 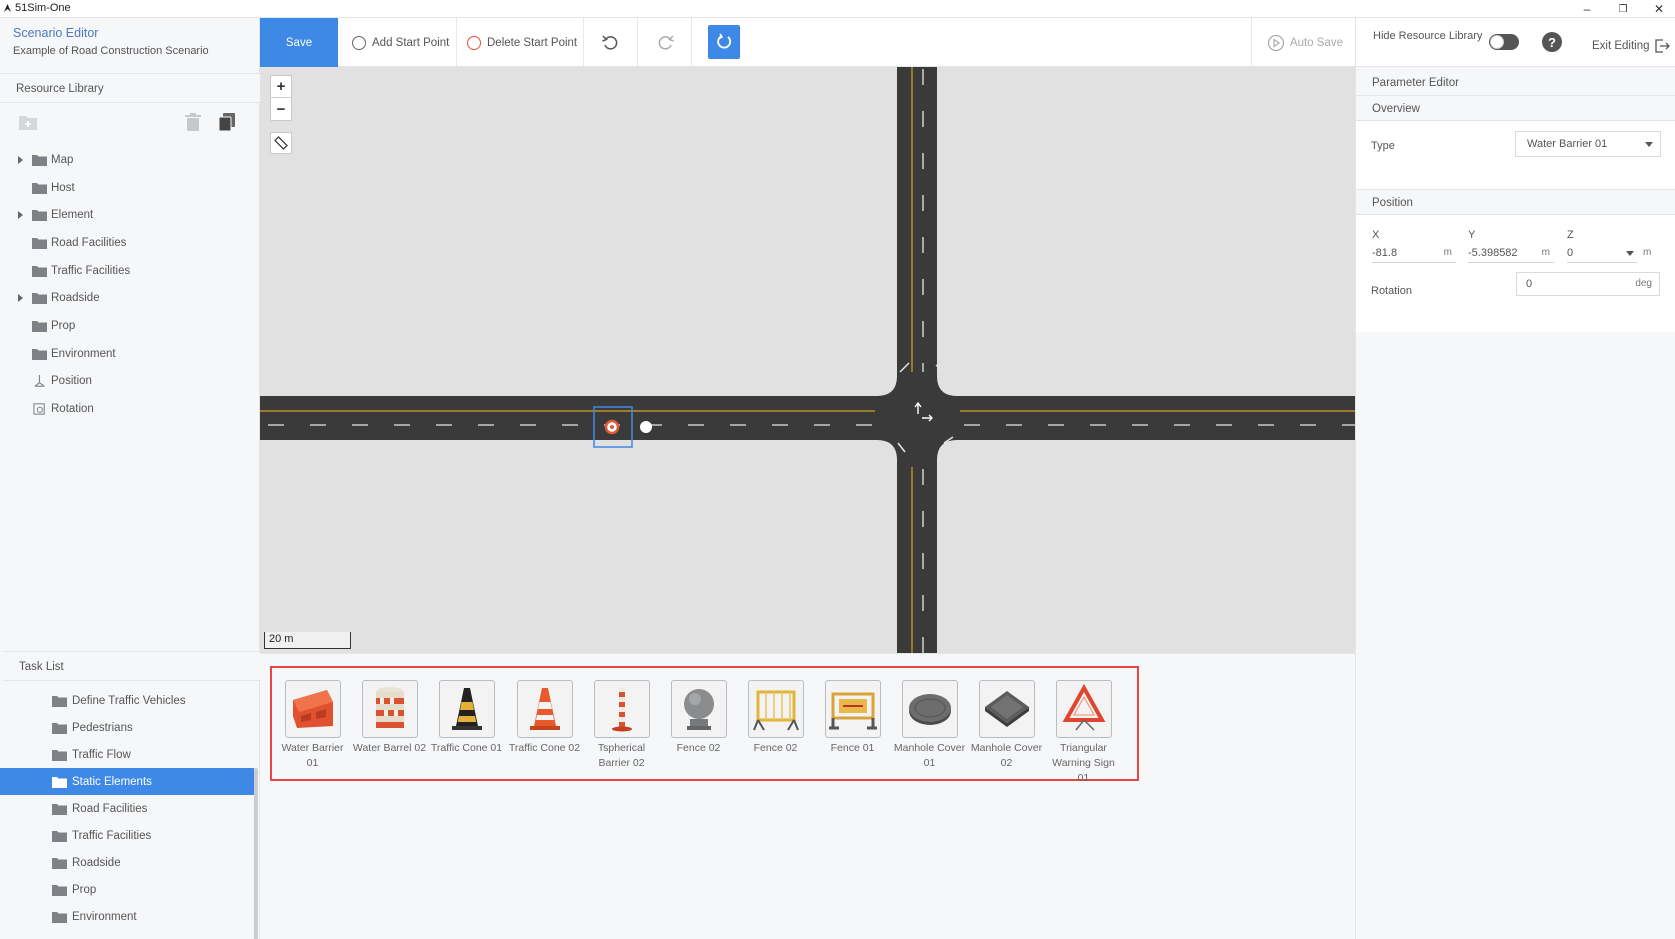 I want to click on redo-icon, so click(x=666, y=42).